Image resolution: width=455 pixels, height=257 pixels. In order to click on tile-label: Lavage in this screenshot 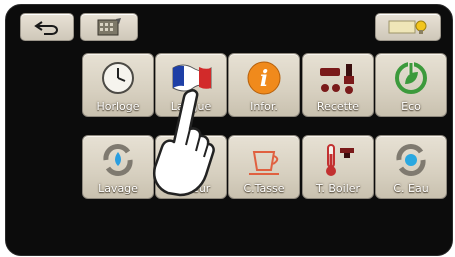, I will do `click(118, 188)`.